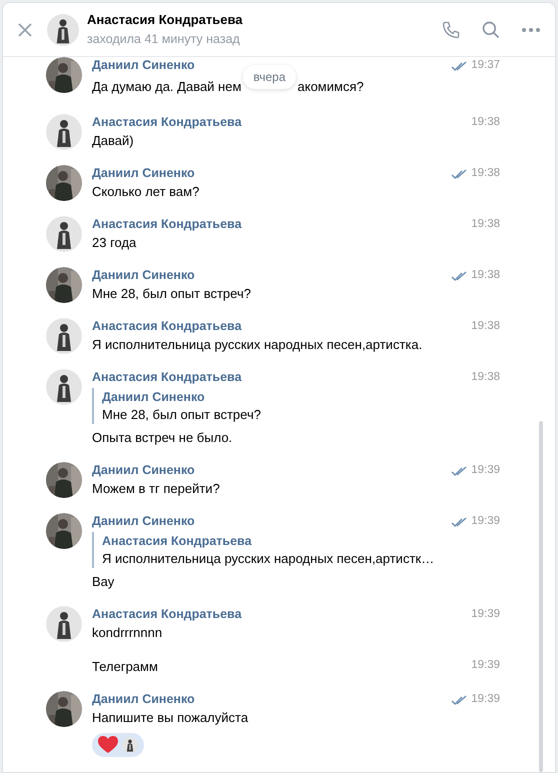  What do you see at coordinates (177, 541) in the screenshot?
I see `reply-author: Анастасия Кондратьева` at bounding box center [177, 541].